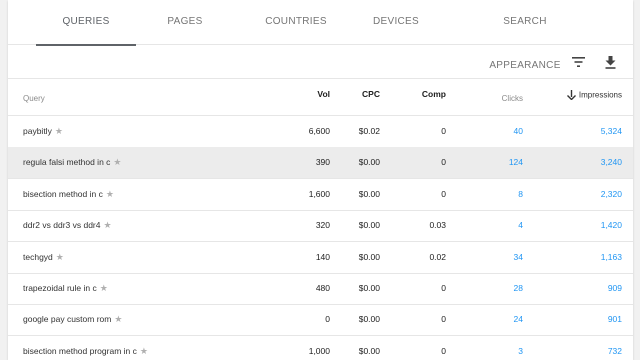 This screenshot has height=360, width=640. Describe the element at coordinates (571, 95) in the screenshot. I see `arrow-down-icon` at that location.